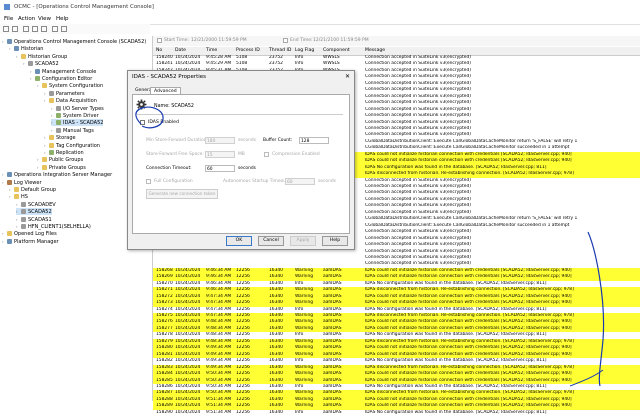 The image size is (640, 416). I want to click on col-date: Date, so click(180, 50).